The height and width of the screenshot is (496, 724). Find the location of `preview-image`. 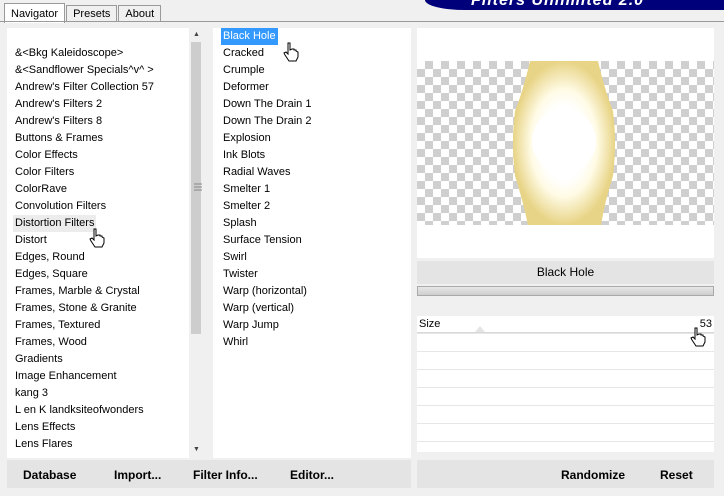

preview-image is located at coordinates (565, 143).